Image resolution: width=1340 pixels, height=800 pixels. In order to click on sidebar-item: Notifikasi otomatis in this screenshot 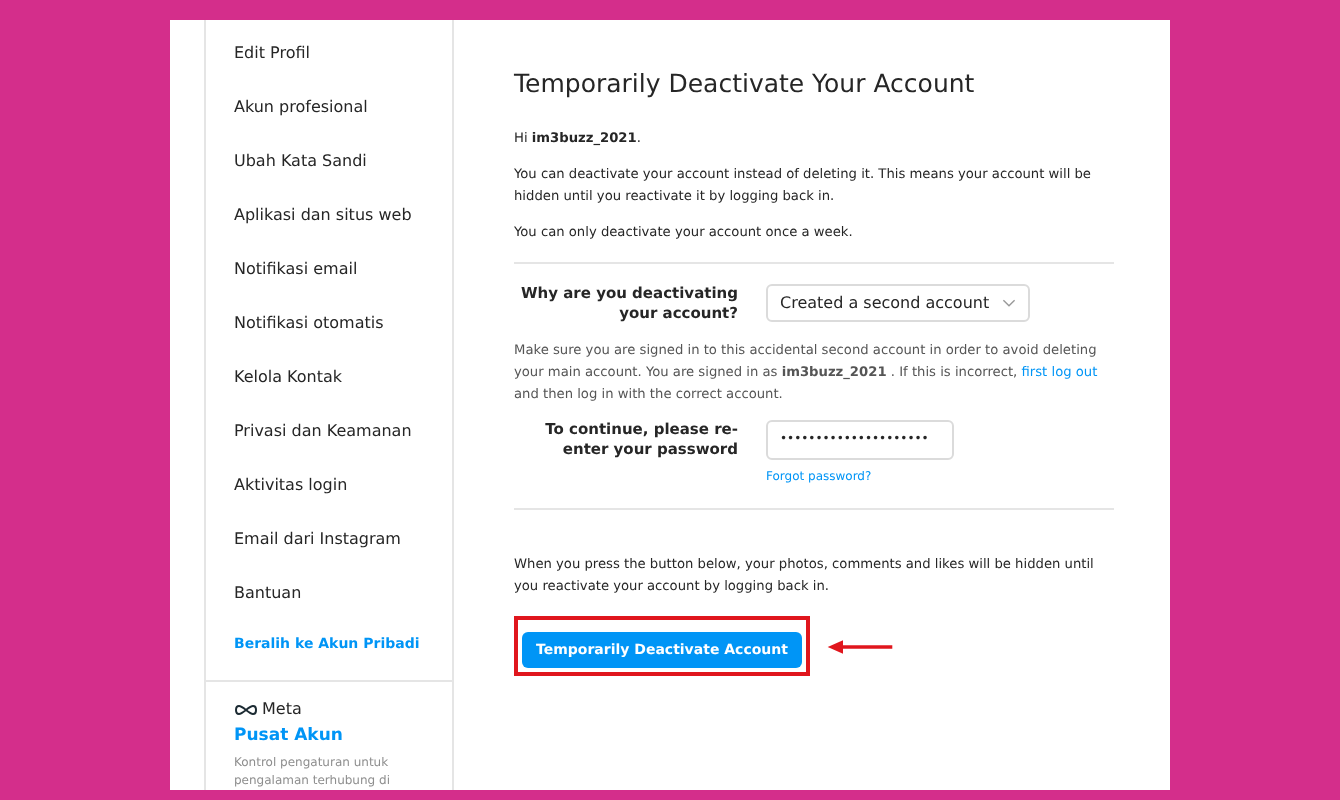, I will do `click(329, 339)`.